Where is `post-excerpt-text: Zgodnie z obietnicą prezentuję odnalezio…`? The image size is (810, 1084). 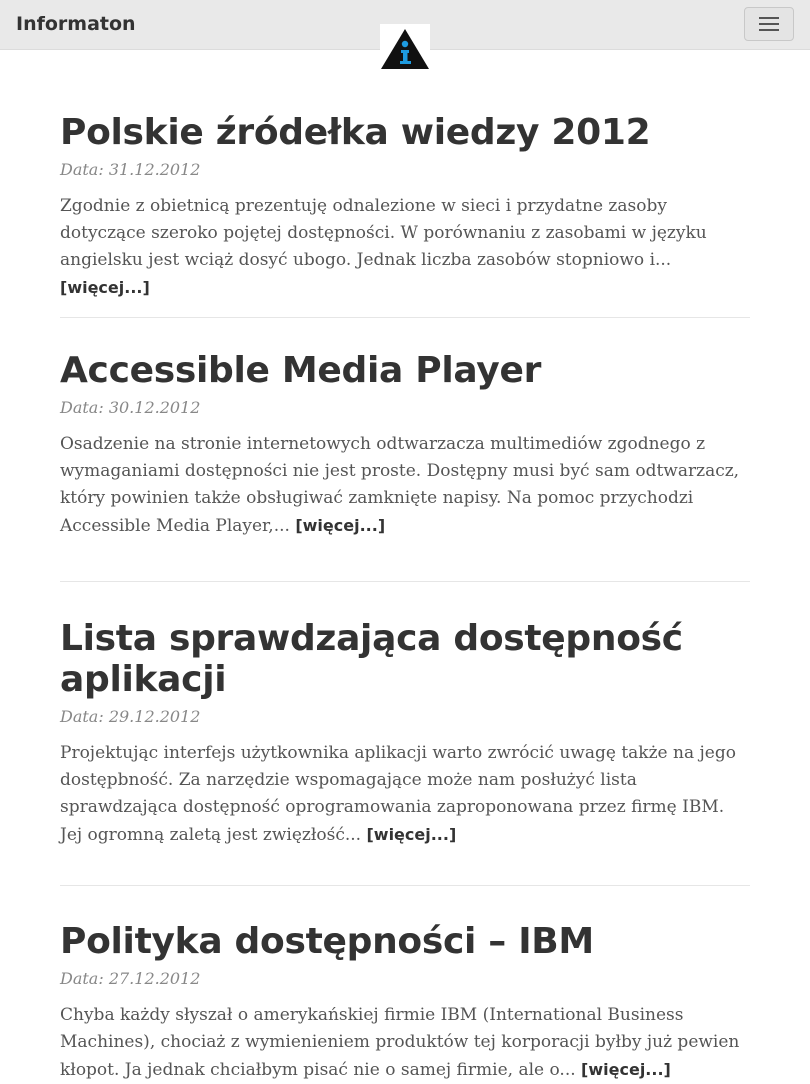
post-excerpt-text: Zgodnie z obietnicą prezentuję odnalezio… is located at coordinates (383, 233).